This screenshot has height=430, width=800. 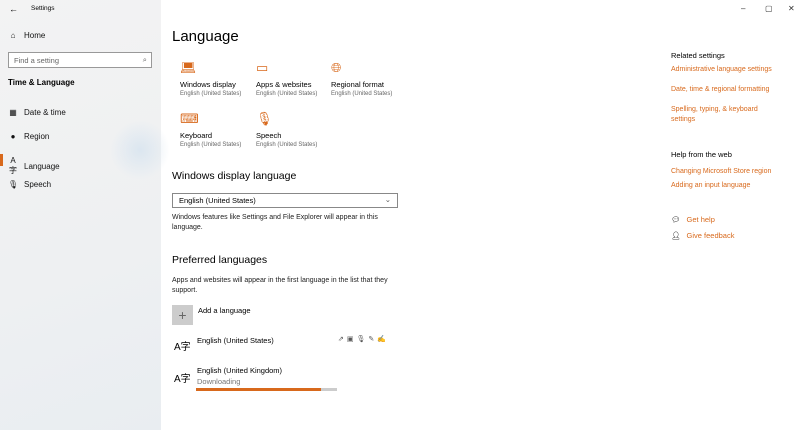 What do you see at coordinates (220, 260) in the screenshot?
I see `preferred-languages-heading: Preferred languages` at bounding box center [220, 260].